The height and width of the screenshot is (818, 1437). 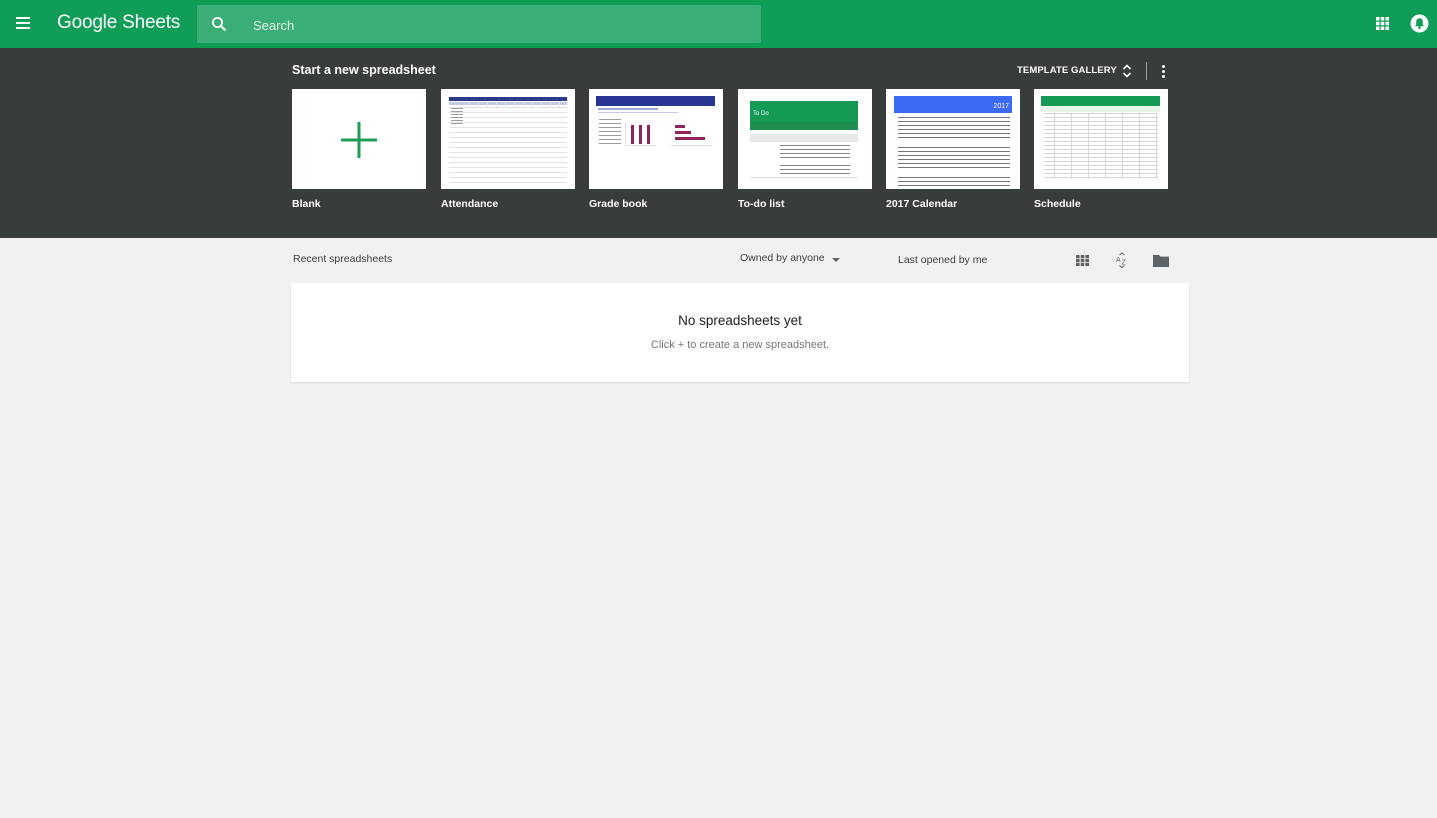 What do you see at coordinates (618, 204) in the screenshot?
I see `template-label: Grade book` at bounding box center [618, 204].